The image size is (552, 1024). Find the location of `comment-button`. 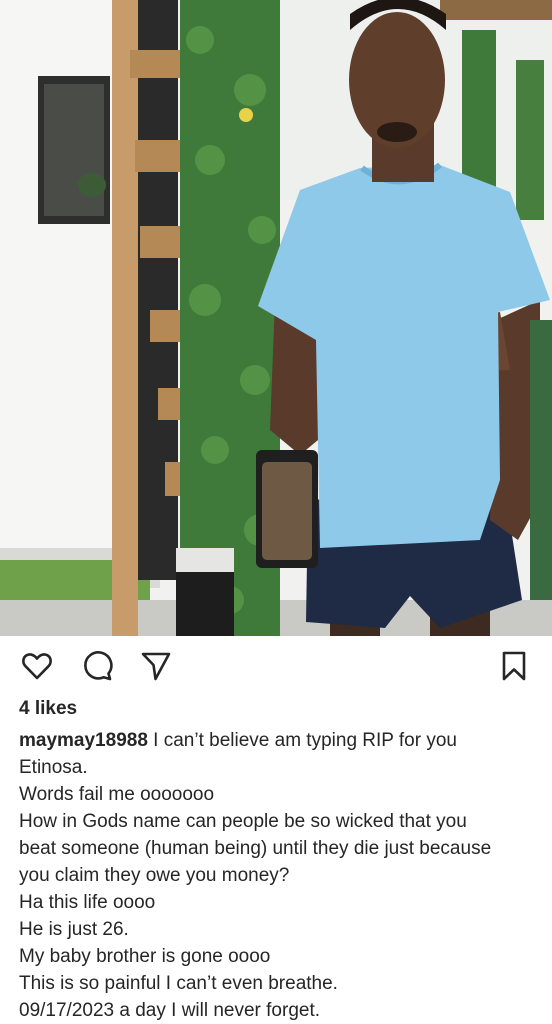

comment-button is located at coordinates (97, 666).